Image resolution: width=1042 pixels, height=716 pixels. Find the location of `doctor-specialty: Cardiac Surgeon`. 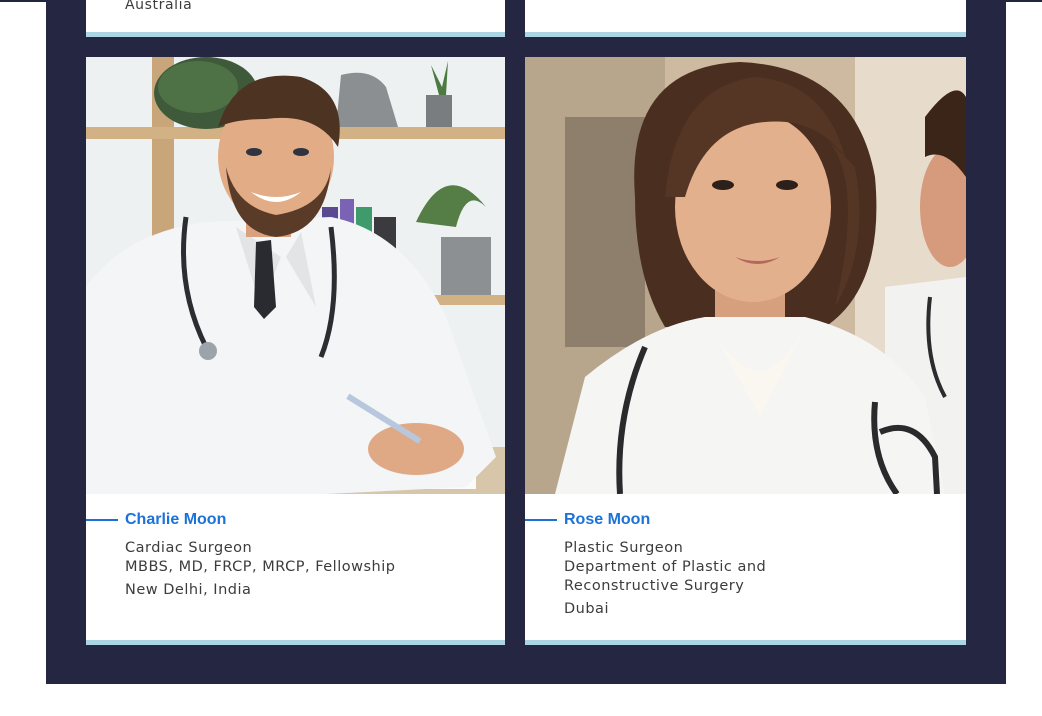

doctor-specialty: Cardiac Surgeon is located at coordinates (189, 548).